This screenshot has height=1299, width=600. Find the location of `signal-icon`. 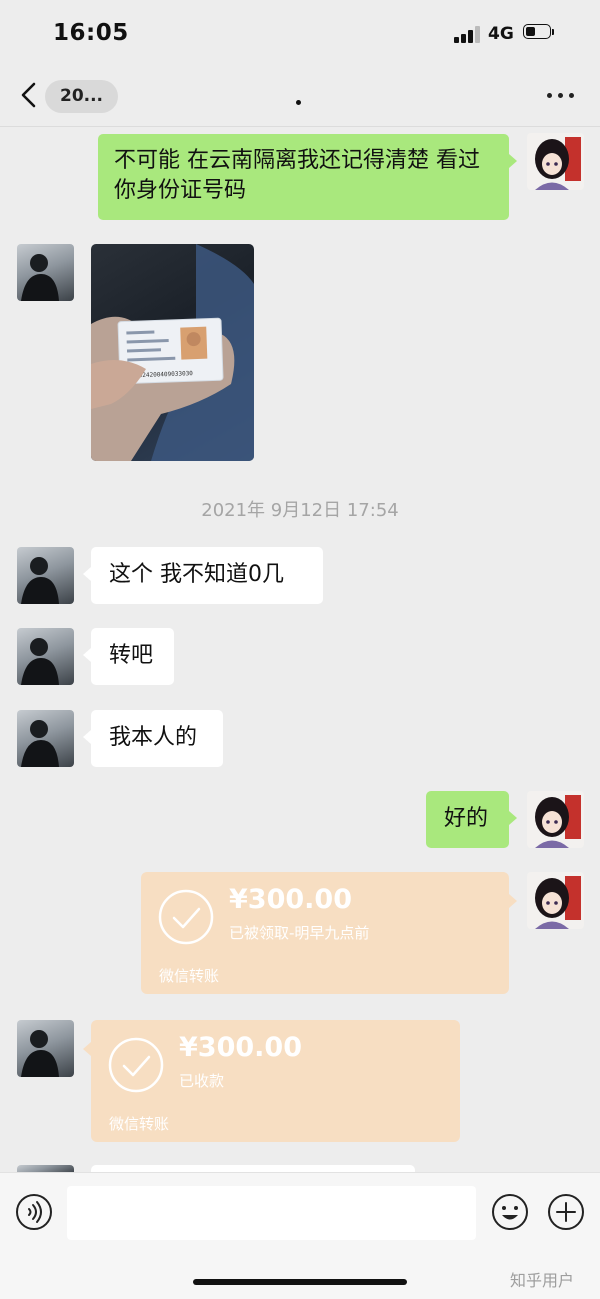

signal-icon is located at coordinates (468, 34).